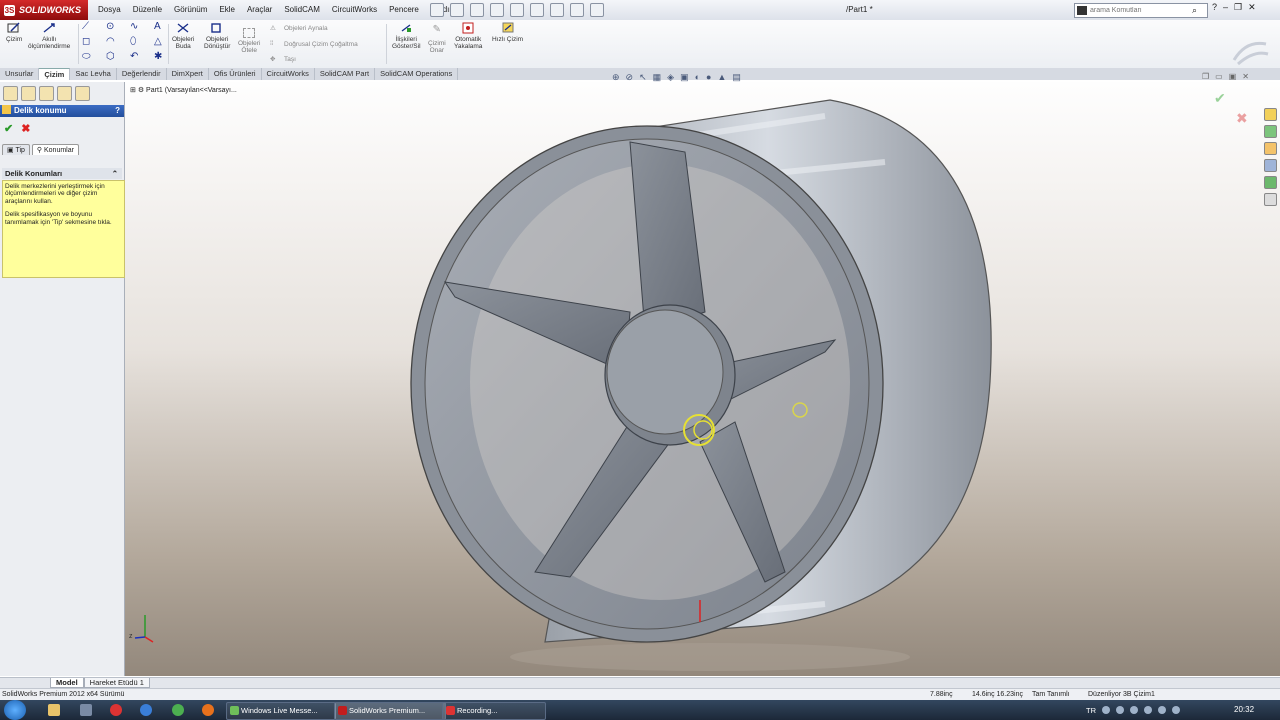 The height and width of the screenshot is (720, 1280). I want to click on view-palette-icon, so click(1270, 165).